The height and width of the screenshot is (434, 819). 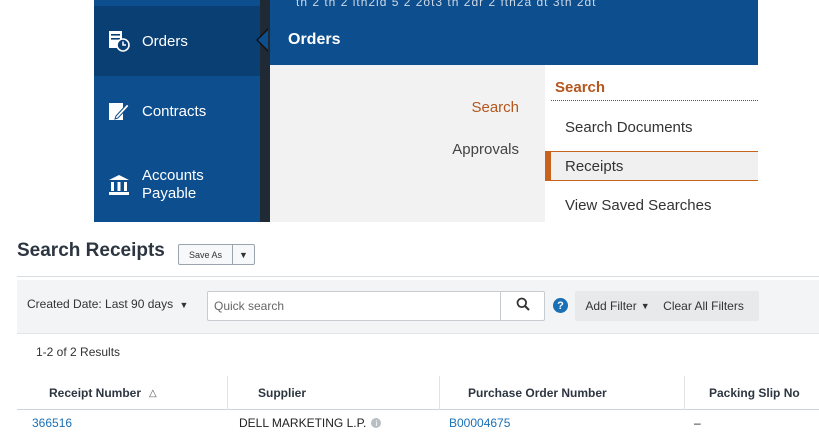 What do you see at coordinates (611, 306) in the screenshot?
I see `add-filter-label: Add Filter` at bounding box center [611, 306].